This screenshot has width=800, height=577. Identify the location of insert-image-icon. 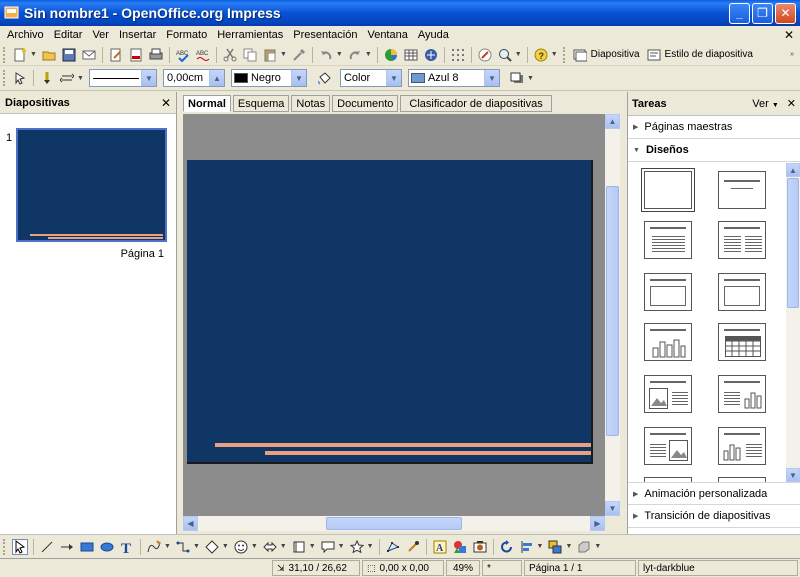
(480, 547).